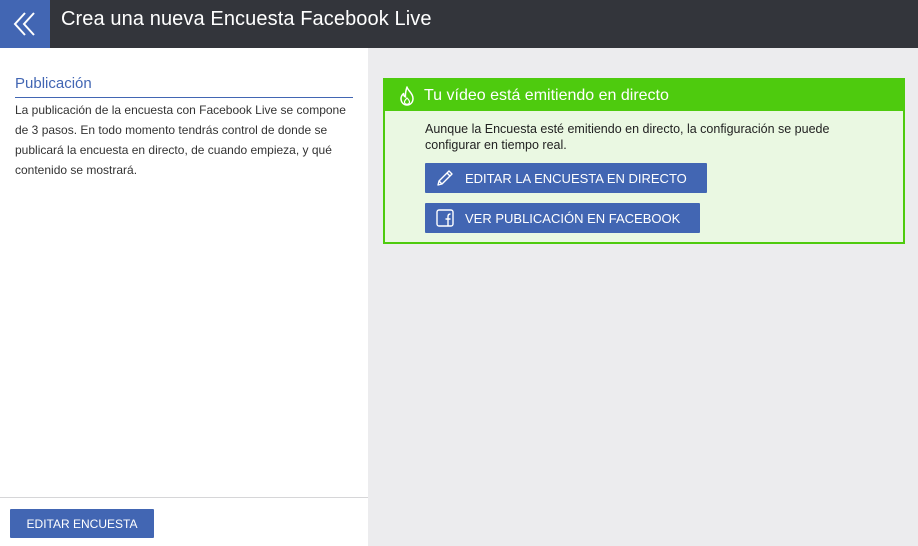 Image resolution: width=918 pixels, height=546 pixels. I want to click on facebook-icon, so click(445, 218).